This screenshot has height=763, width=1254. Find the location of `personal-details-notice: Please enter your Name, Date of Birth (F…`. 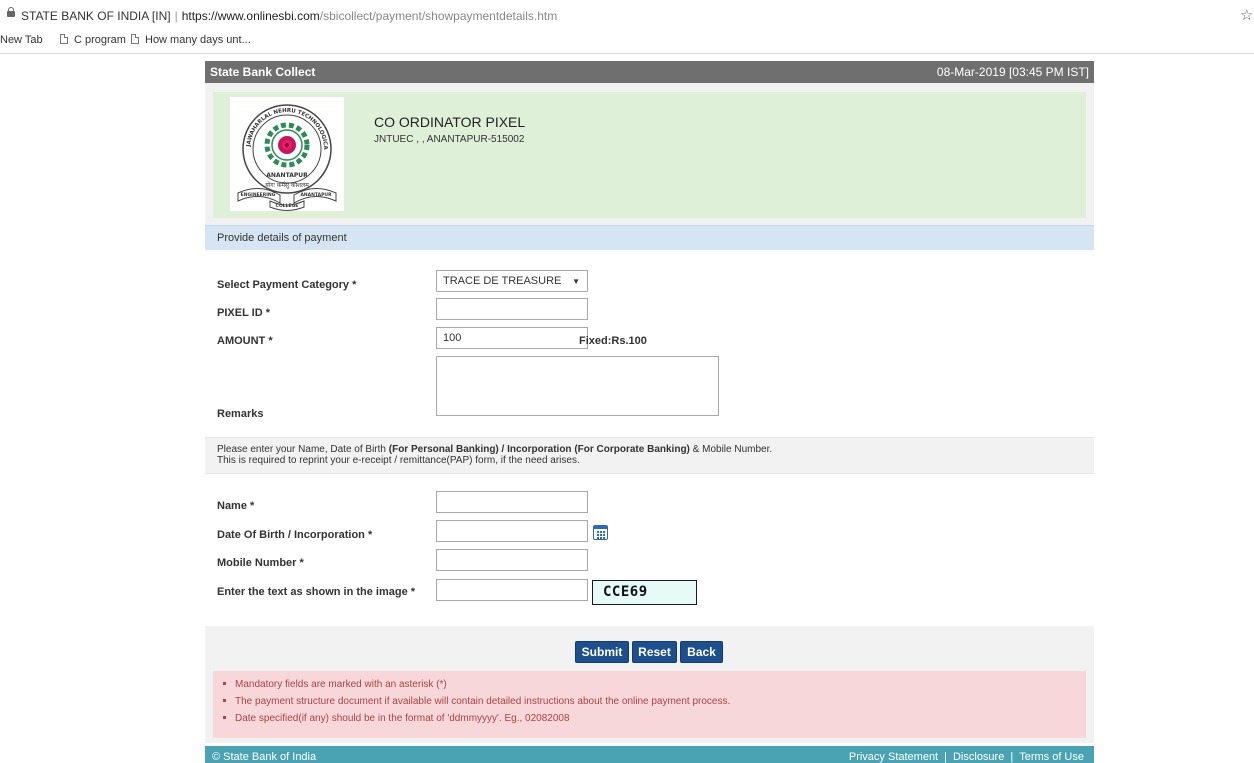

personal-details-notice: Please enter your Name, Date of Birth (F… is located at coordinates (649, 455).